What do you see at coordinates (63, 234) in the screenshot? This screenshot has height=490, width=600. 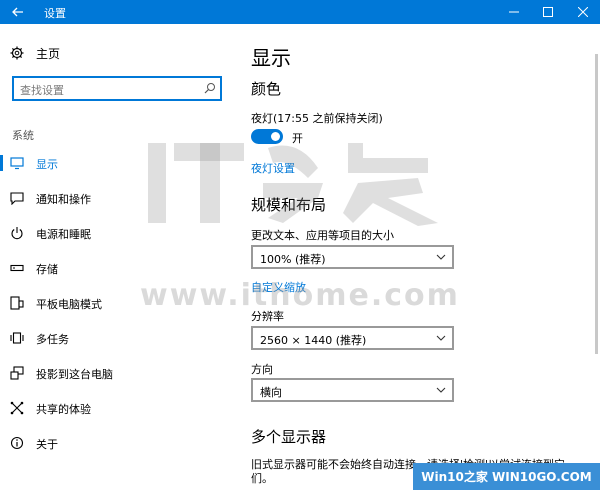 I see `sidebar-item-label: 电源和睡眠` at bounding box center [63, 234].